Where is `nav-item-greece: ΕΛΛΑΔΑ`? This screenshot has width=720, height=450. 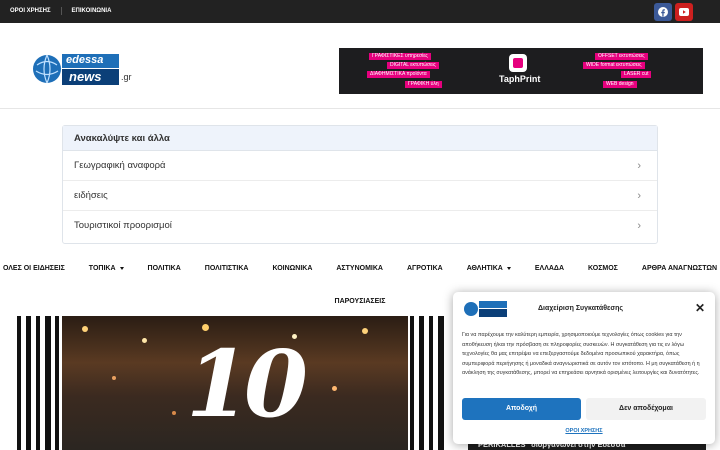 nav-item-greece: ΕΛΛΑΔΑ is located at coordinates (549, 268).